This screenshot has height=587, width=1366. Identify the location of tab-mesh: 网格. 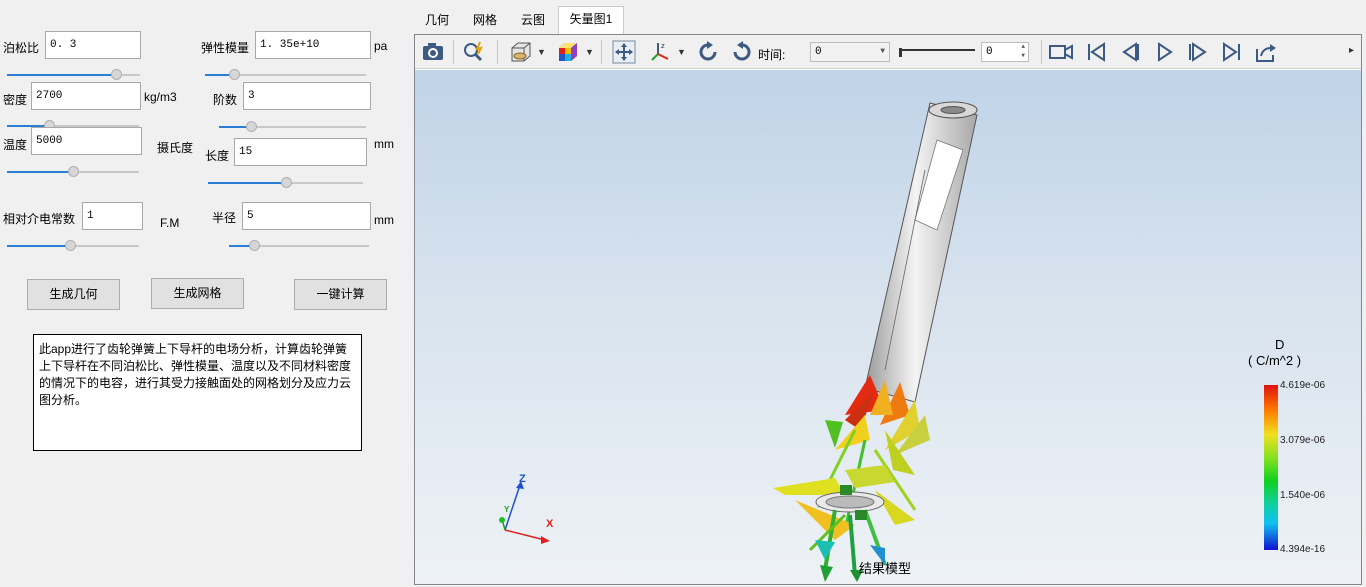
(485, 21).